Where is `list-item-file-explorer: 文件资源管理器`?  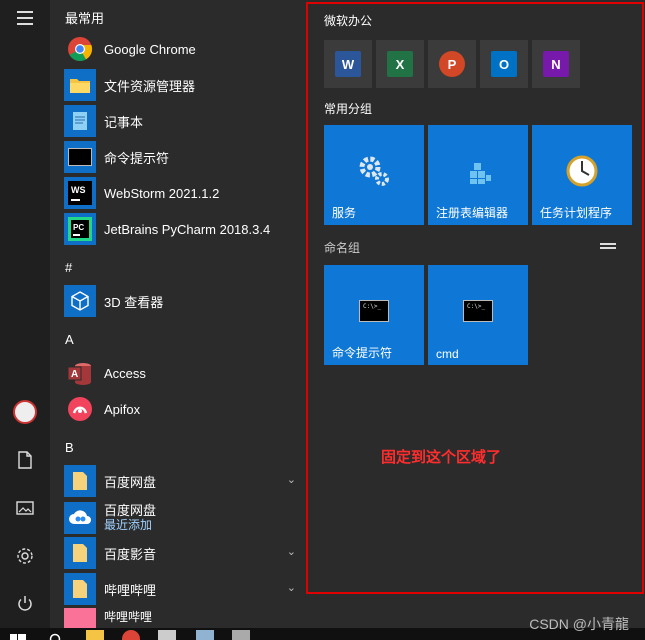
list-item-file-explorer: 文件资源管理器 is located at coordinates (184, 85).